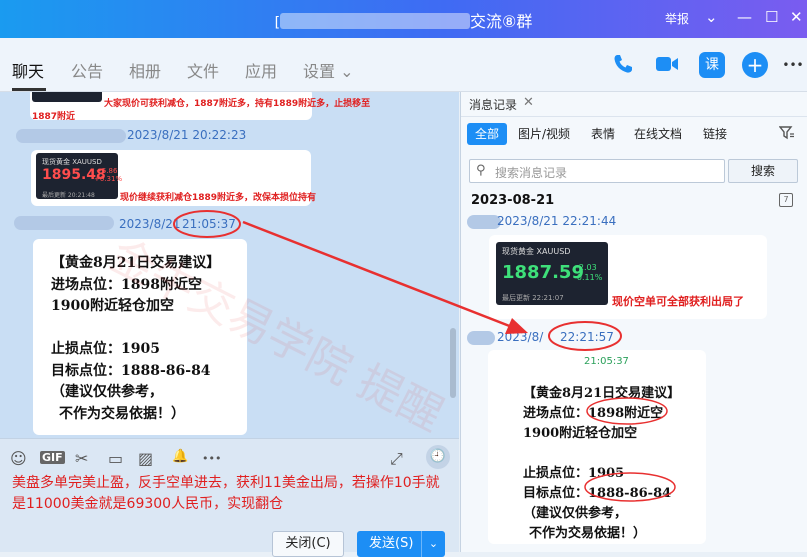 The width and height of the screenshot is (807, 557). I want to click on message-text: 现价空单可全部获利出局了, so click(678, 301).